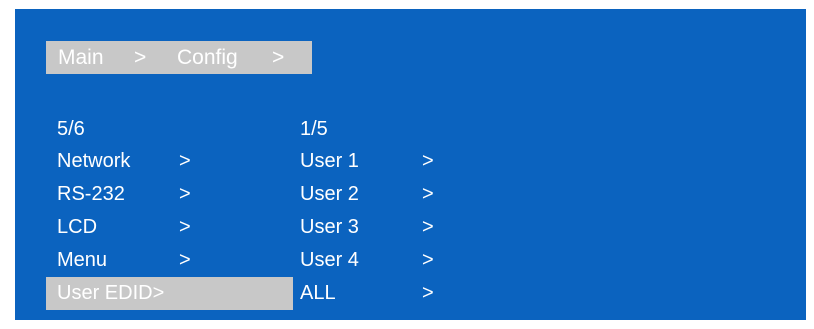  Describe the element at coordinates (77, 227) in the screenshot. I see `menu-item-label: LCD` at that location.